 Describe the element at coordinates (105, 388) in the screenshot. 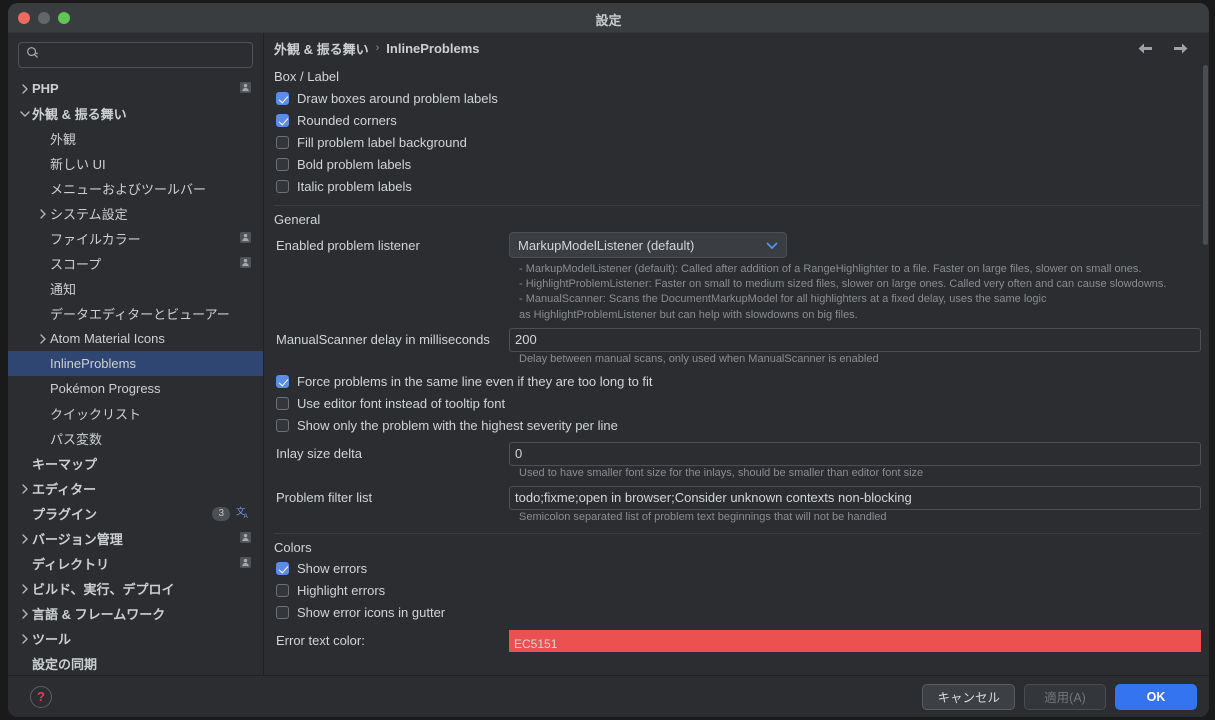

I see `sidebar-item-label: Pokémon Progress` at that location.